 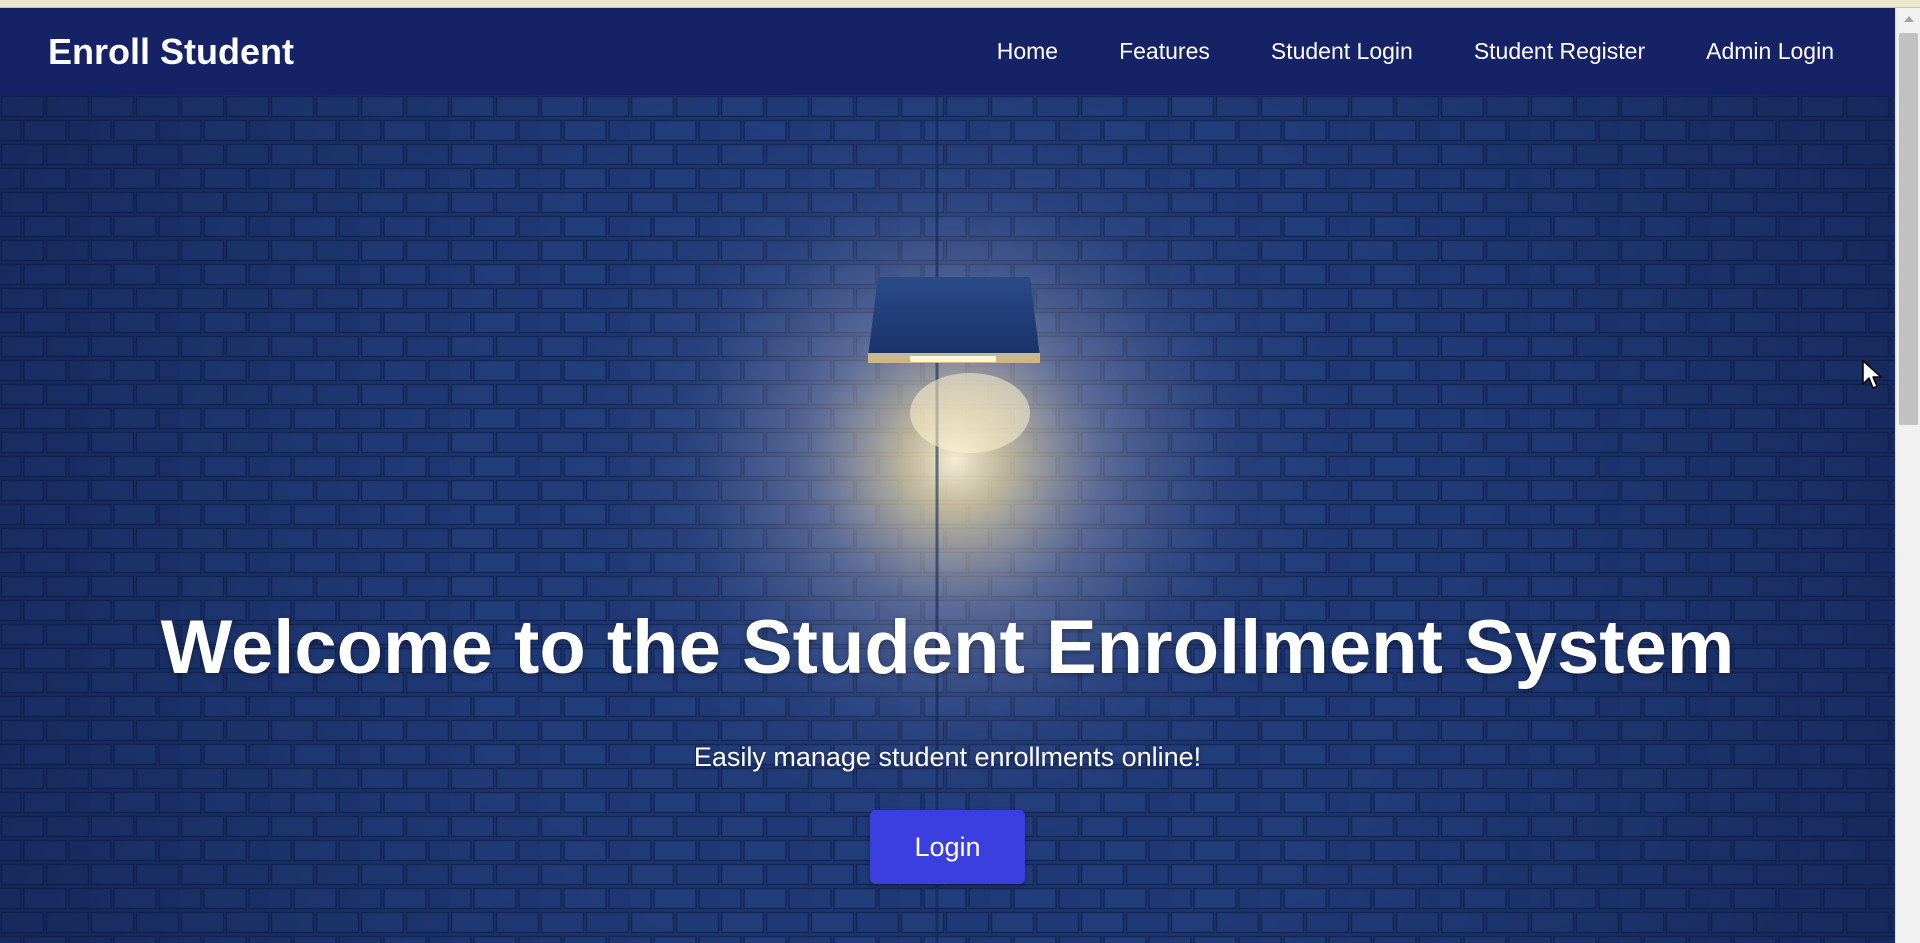 I want to click on nav-link-student-register: Student Register, so click(x=1559, y=51).